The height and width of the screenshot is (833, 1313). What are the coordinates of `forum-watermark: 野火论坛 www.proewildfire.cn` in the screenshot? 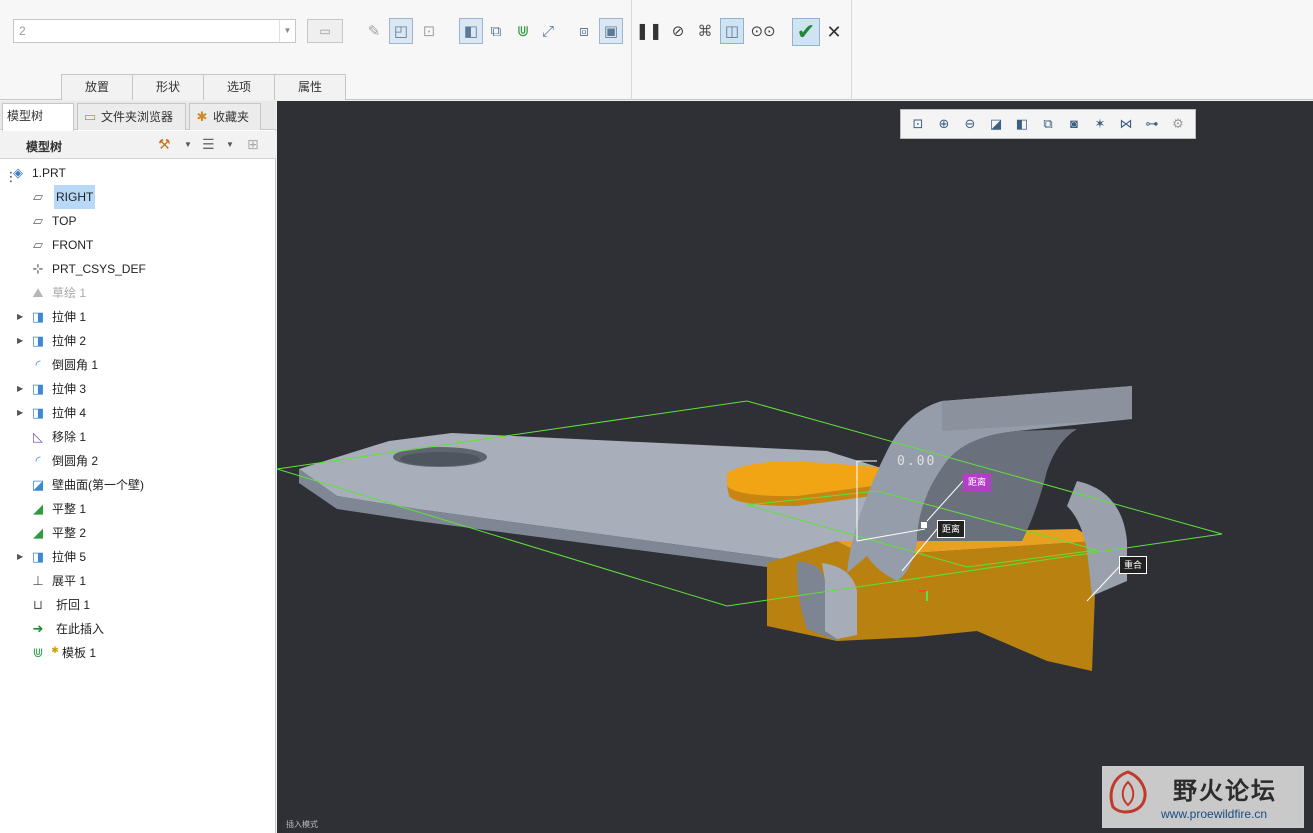 It's located at (1203, 797).